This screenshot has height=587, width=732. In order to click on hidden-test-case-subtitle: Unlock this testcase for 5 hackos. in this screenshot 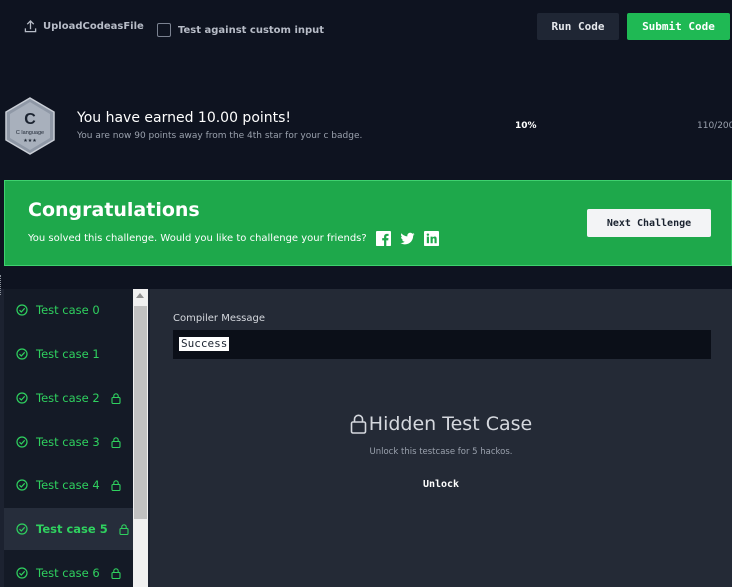, I will do `click(441, 452)`.